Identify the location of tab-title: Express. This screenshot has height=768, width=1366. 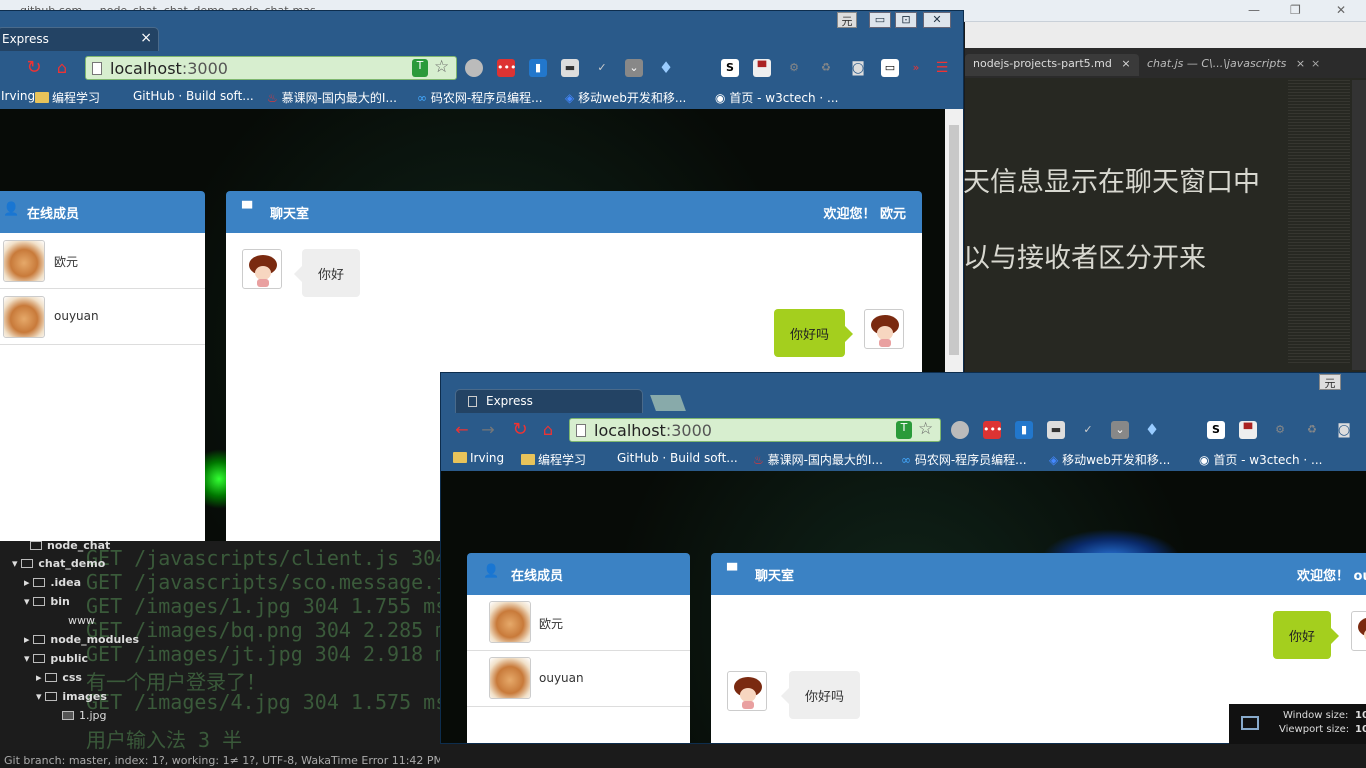
(25, 39).